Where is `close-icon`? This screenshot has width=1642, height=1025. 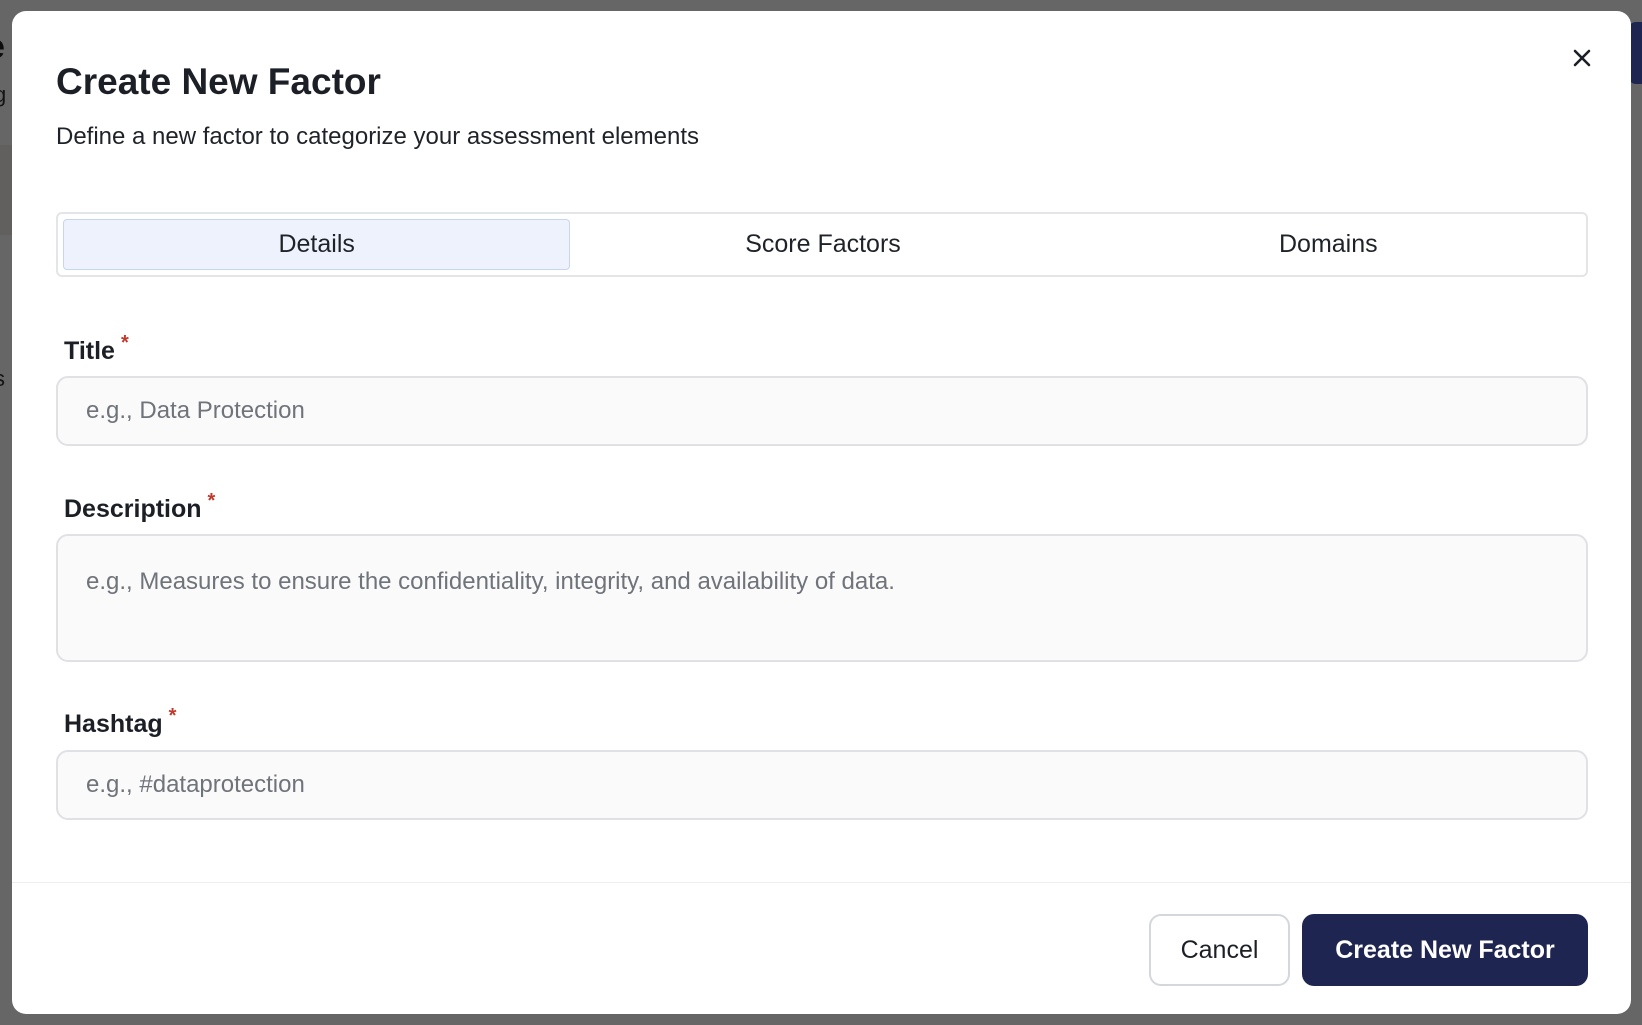
close-icon is located at coordinates (1582, 58).